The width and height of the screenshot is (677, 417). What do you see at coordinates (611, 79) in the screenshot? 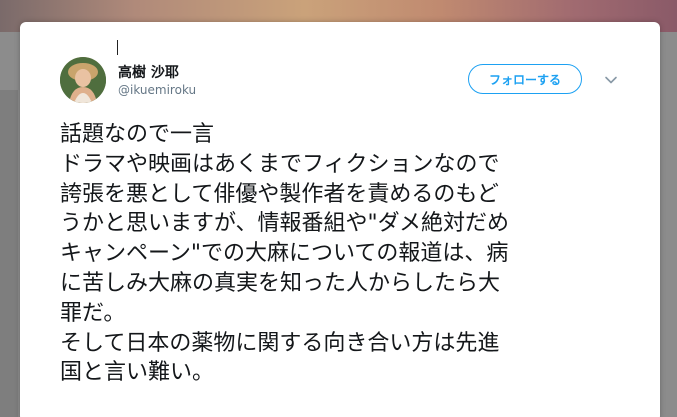
I see `chevron-down-icon` at bounding box center [611, 79].